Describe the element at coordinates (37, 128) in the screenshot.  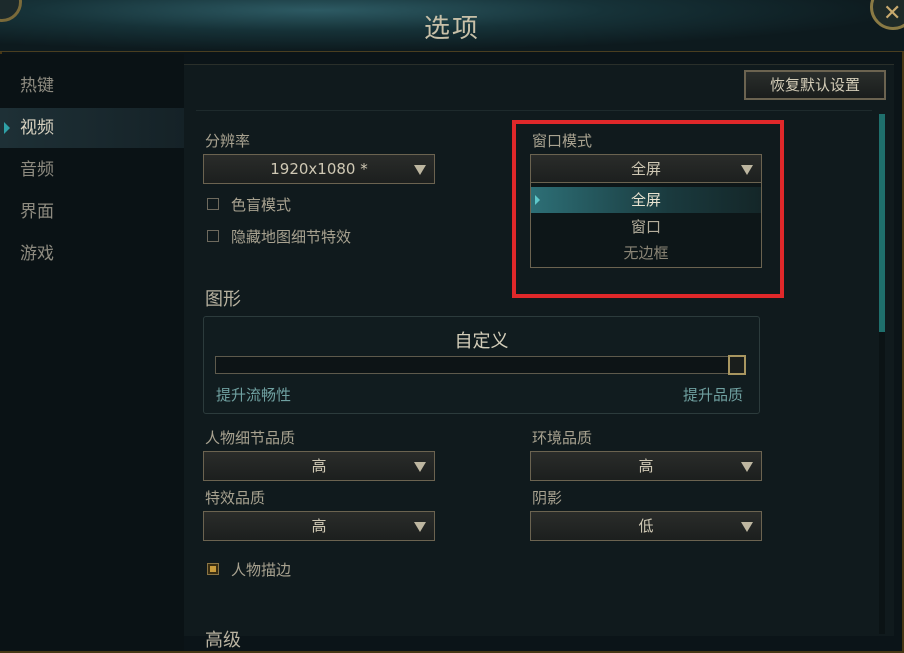
I see `sidebar-item-label: 视频` at that location.